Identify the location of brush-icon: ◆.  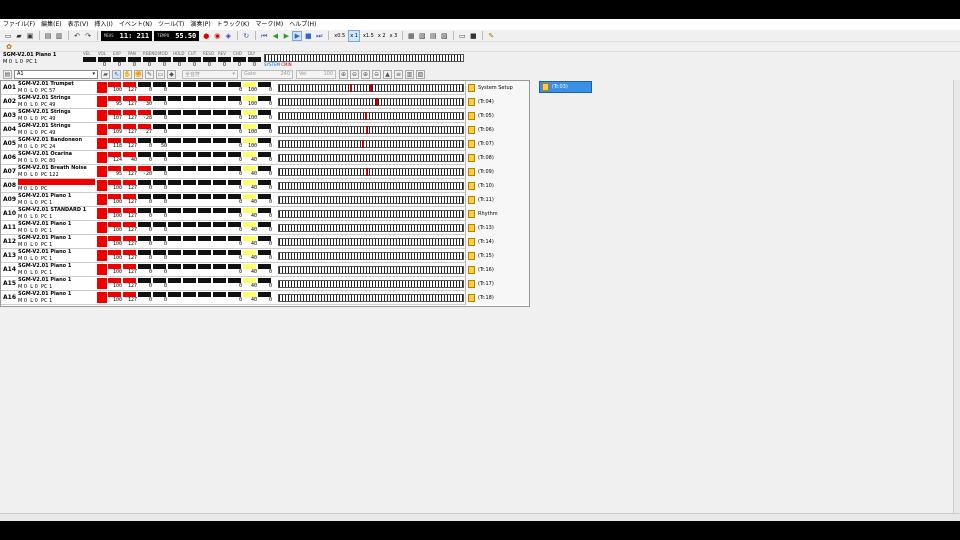
(171, 74).